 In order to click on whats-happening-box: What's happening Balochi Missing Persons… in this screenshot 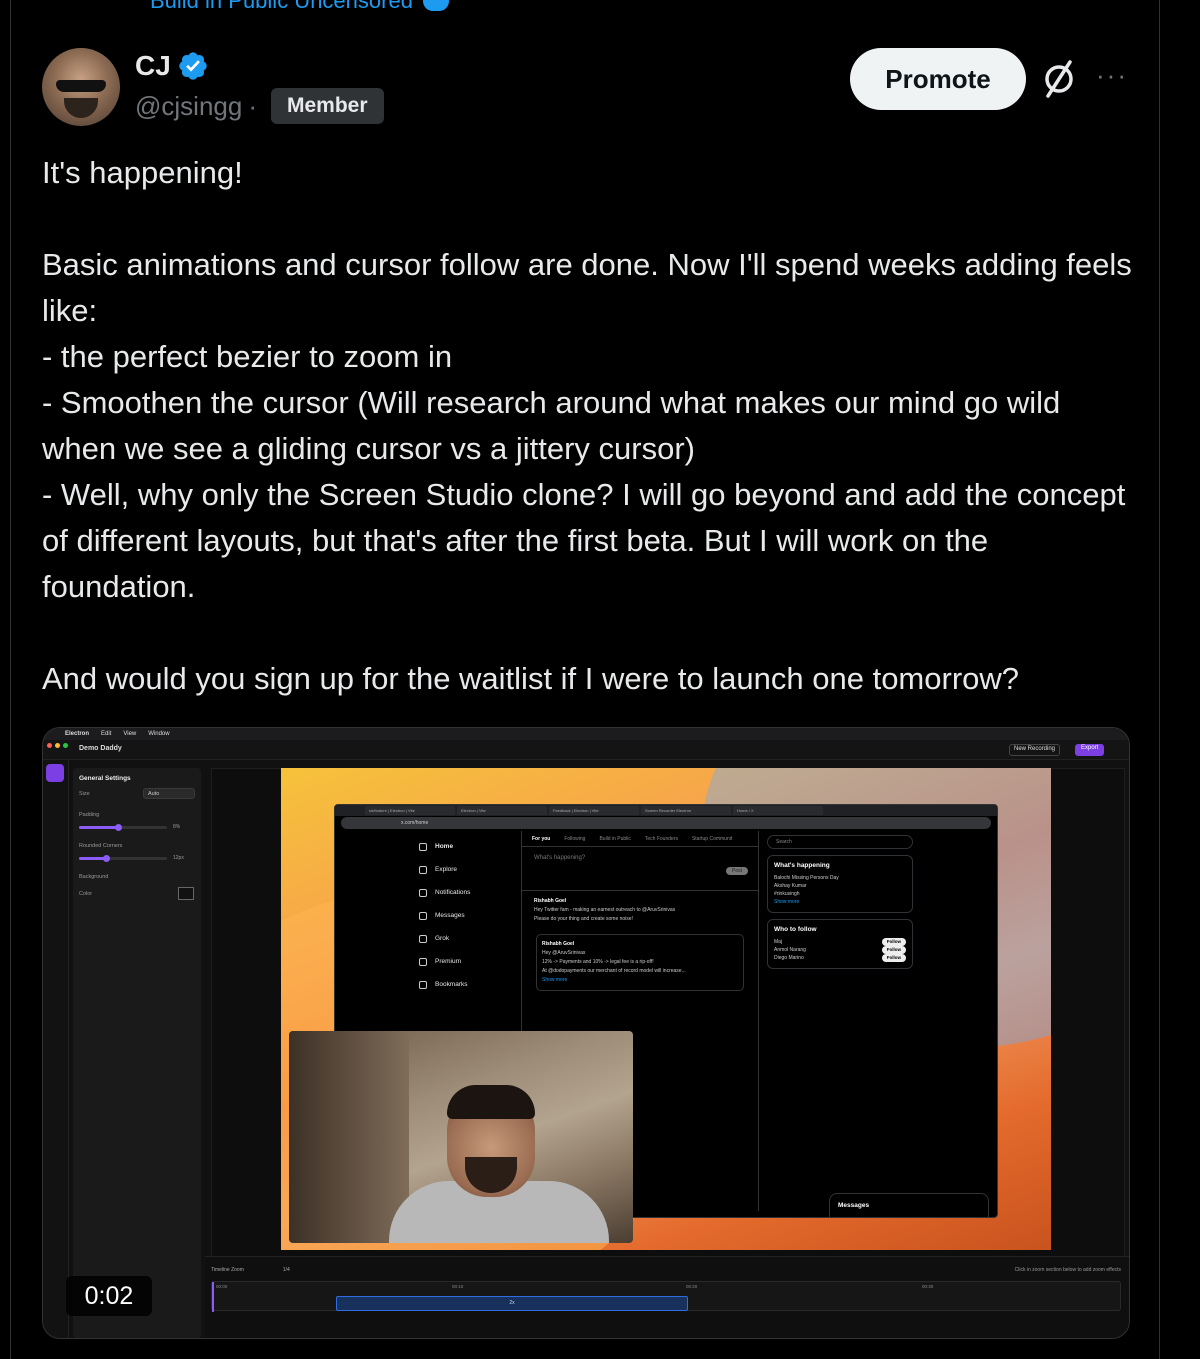, I will do `click(840, 884)`.